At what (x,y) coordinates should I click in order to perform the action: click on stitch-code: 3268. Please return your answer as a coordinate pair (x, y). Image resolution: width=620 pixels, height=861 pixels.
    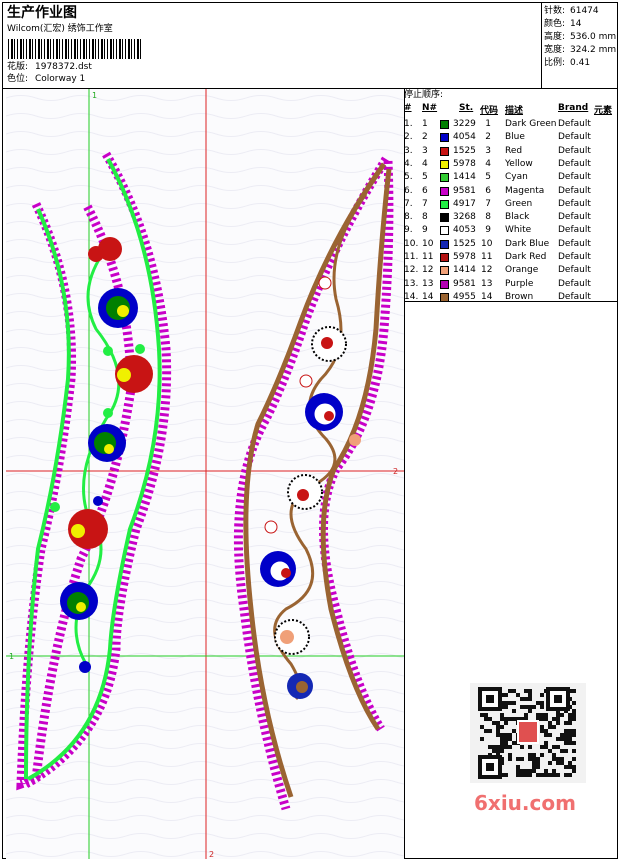
    Looking at the image, I should click on (464, 217).